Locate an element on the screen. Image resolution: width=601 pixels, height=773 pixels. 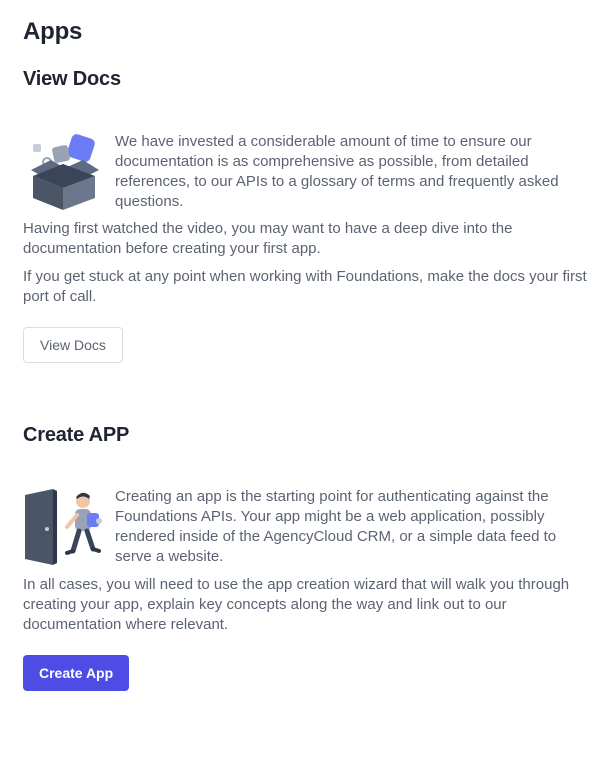
page-title: Apps is located at coordinates (53, 31).